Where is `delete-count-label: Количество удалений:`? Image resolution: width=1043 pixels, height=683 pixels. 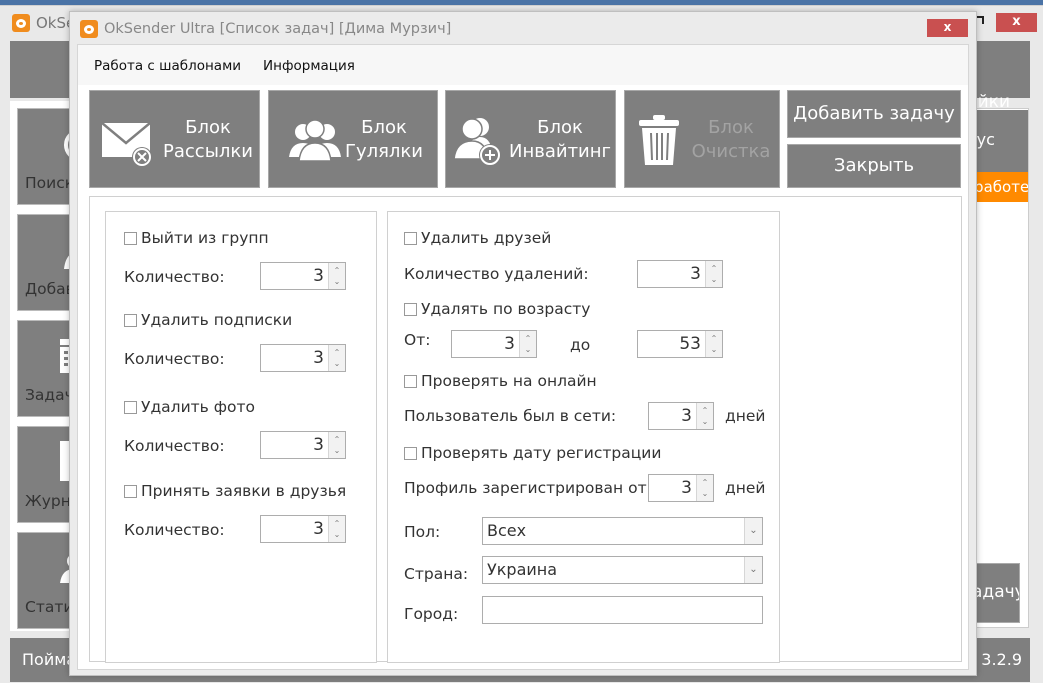
delete-count-label: Количество удалений: is located at coordinates (496, 274).